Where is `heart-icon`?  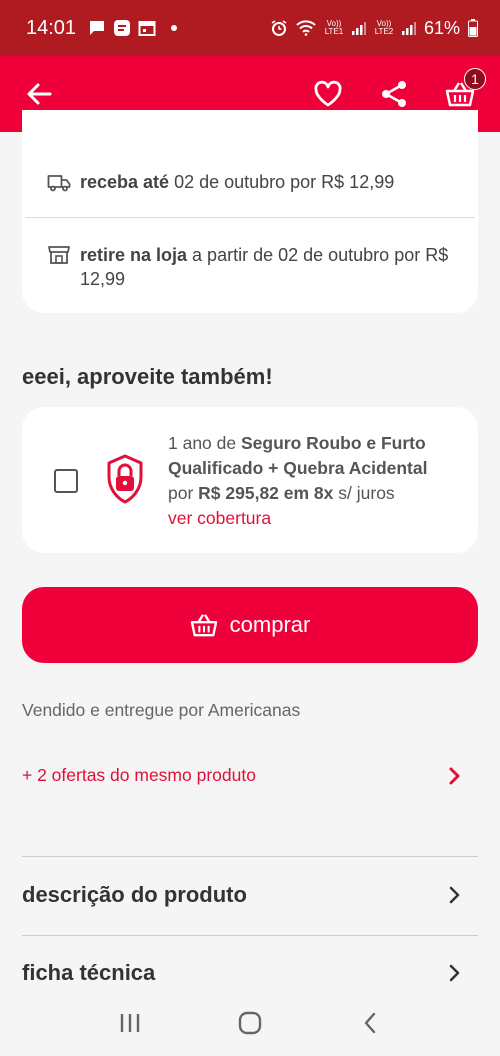
heart-icon is located at coordinates (328, 93).